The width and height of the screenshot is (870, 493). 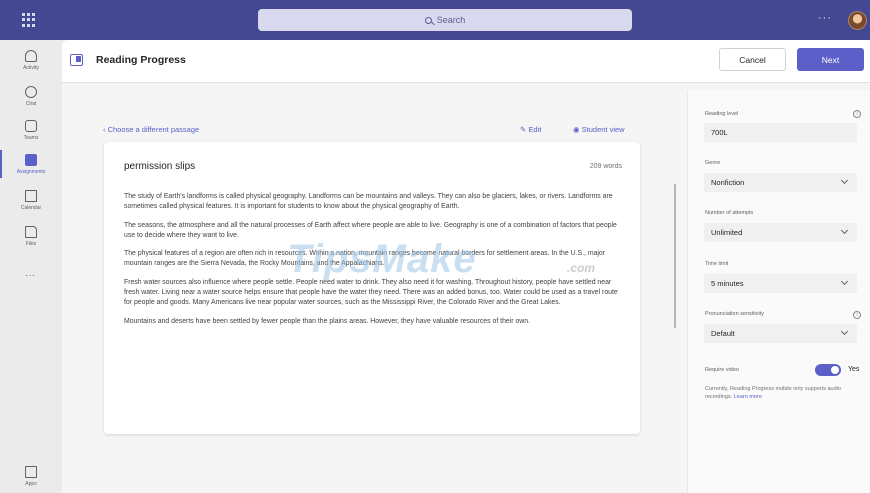 I want to click on rail-item-label: Teams, so click(x=31, y=138).